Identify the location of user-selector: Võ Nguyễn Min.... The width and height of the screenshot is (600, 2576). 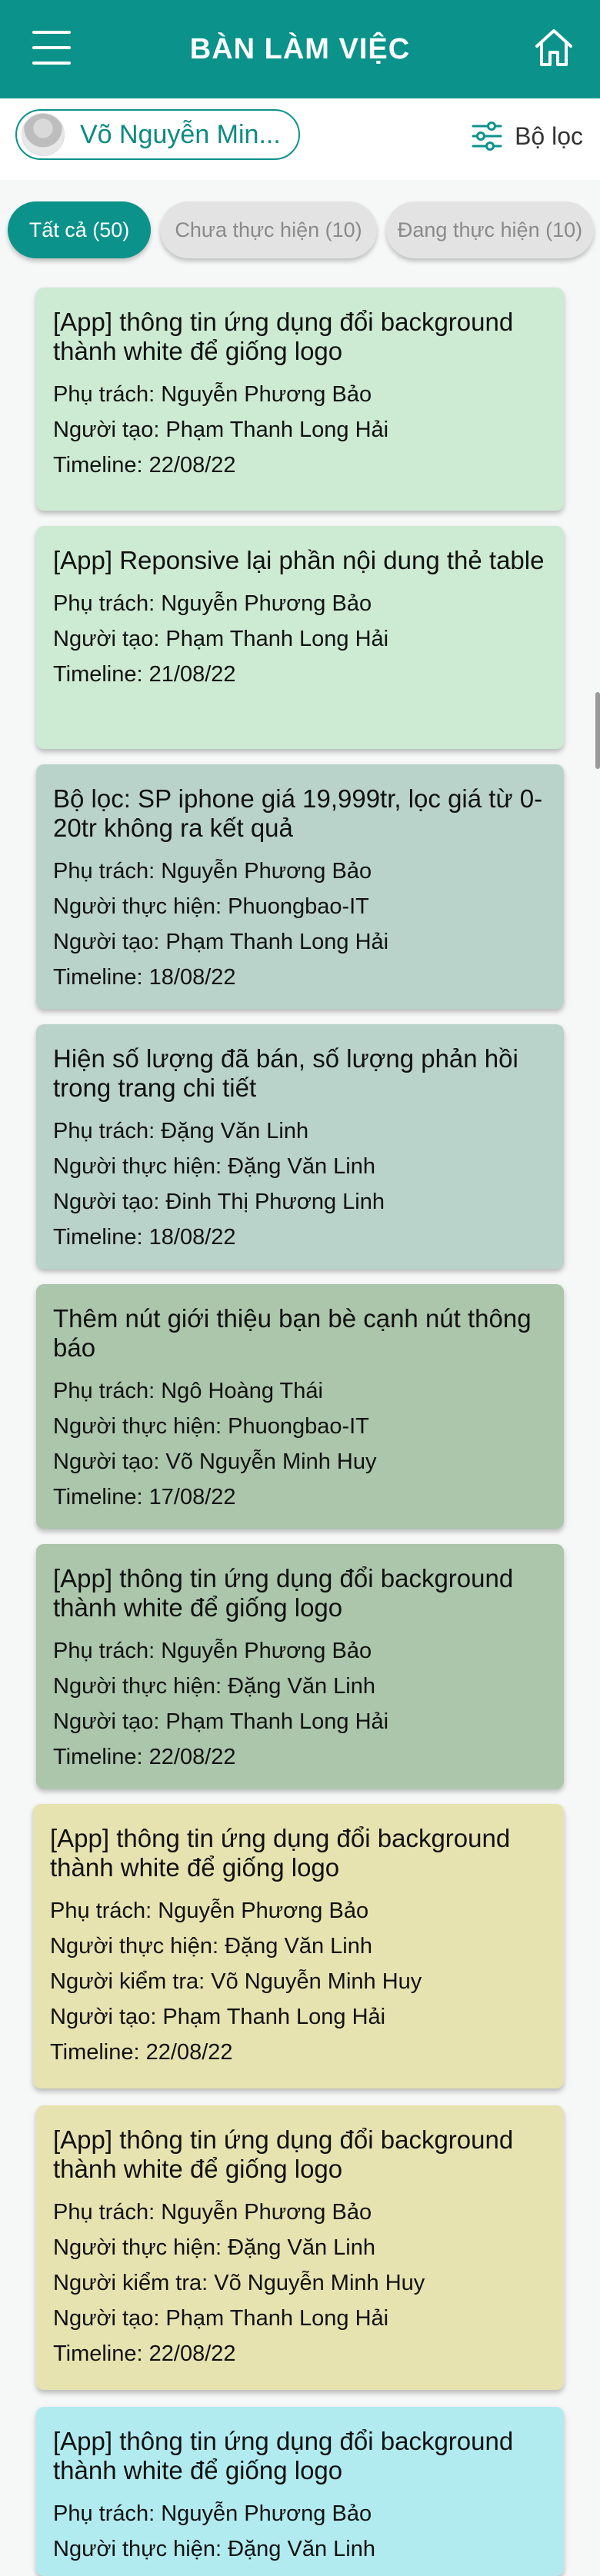
(157, 135).